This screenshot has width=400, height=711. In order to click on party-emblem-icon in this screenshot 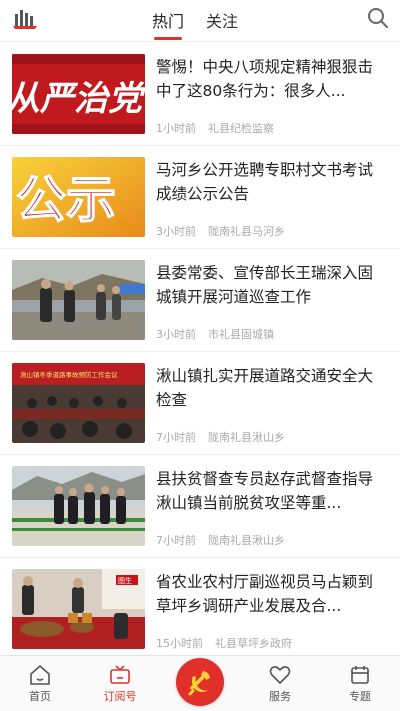, I will do `click(199, 683)`.